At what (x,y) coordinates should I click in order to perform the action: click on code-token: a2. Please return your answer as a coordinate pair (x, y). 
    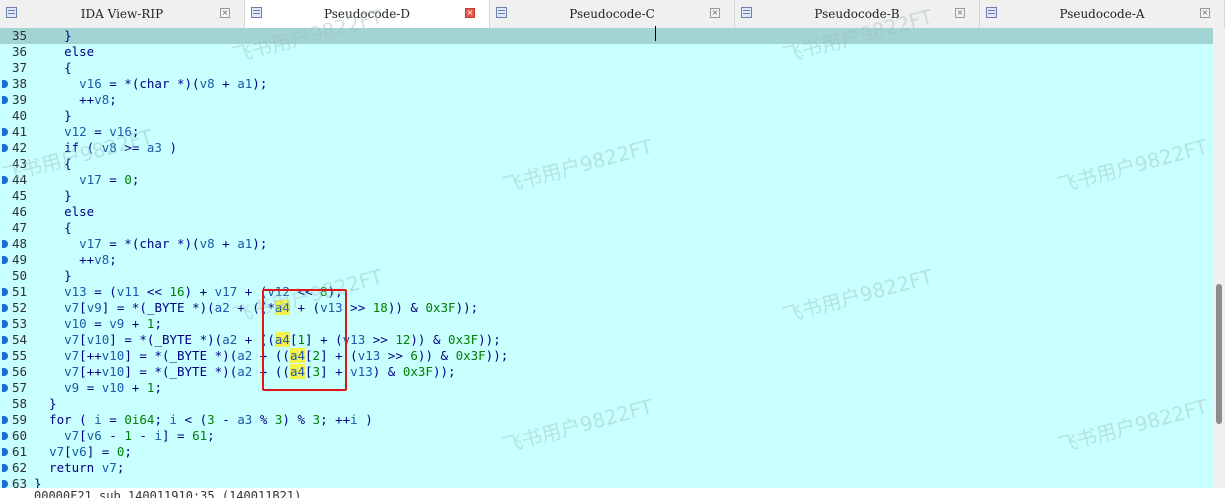
    Looking at the image, I should click on (245, 355).